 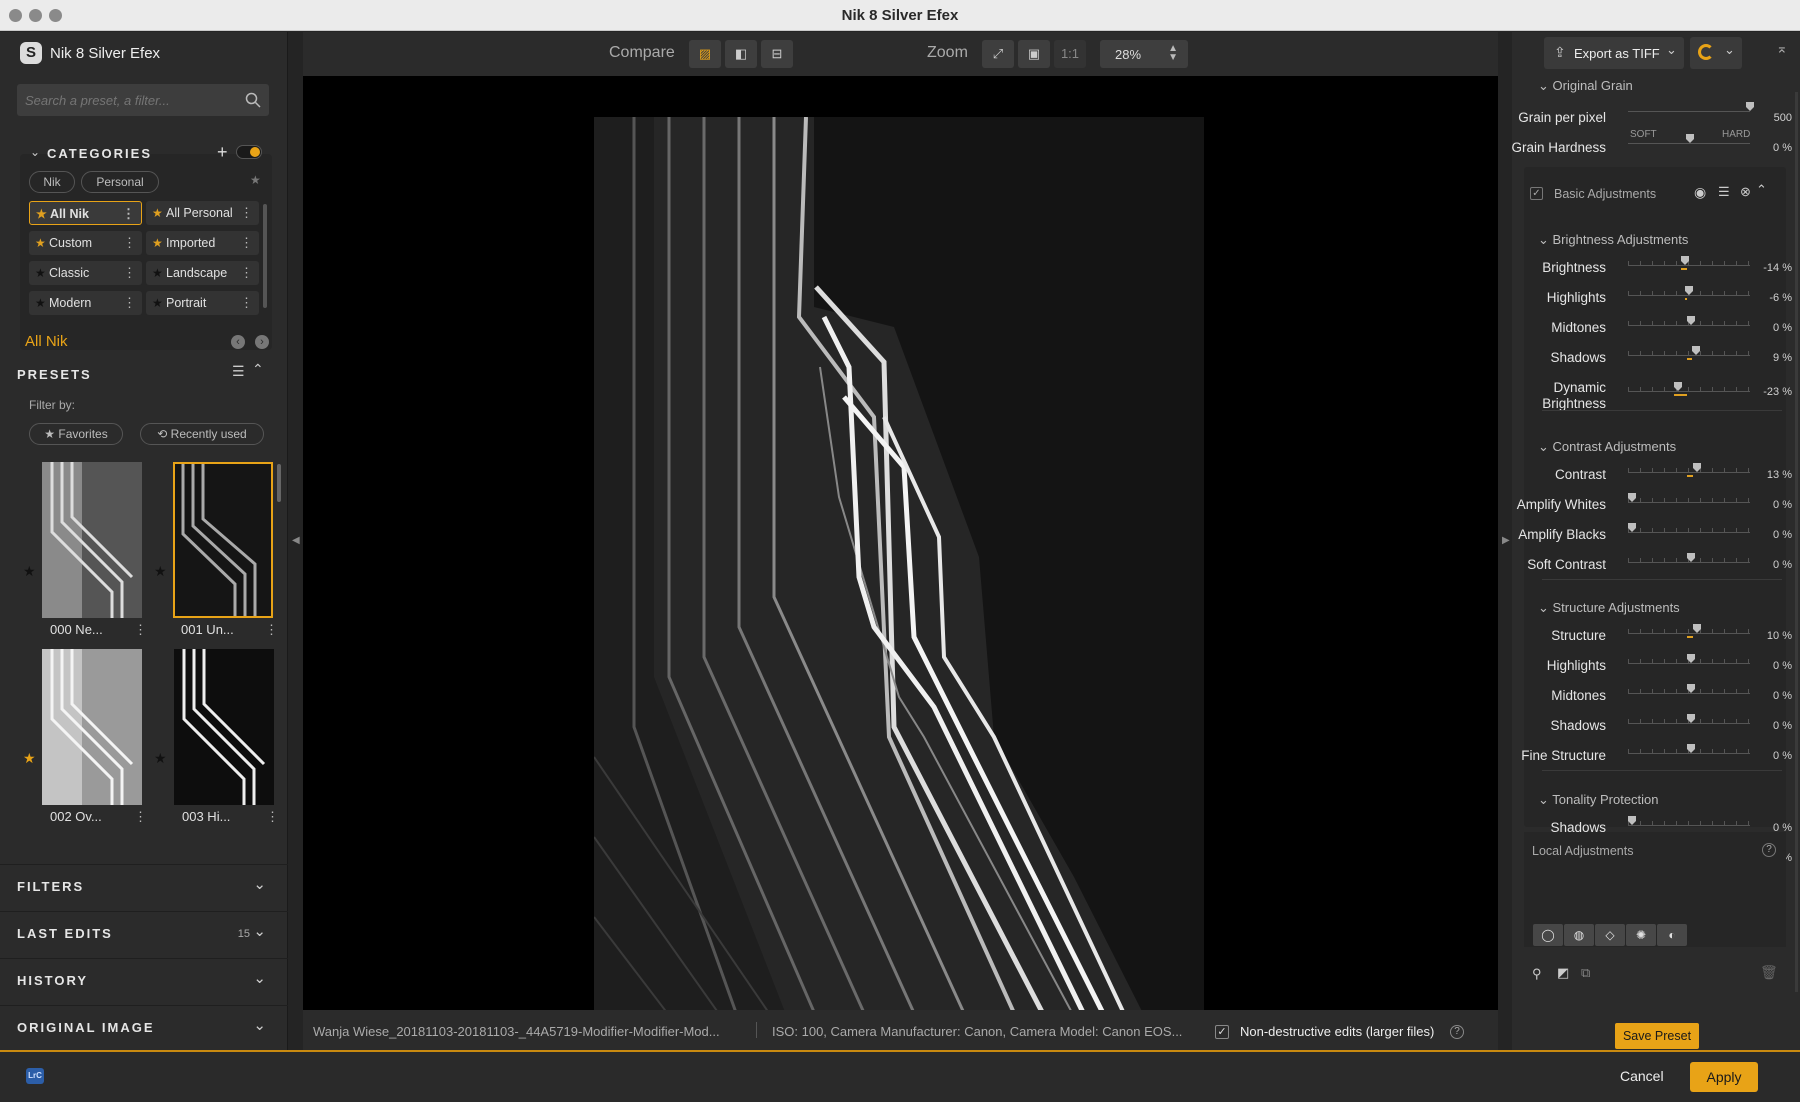 What do you see at coordinates (1724, 1077) in the screenshot?
I see `apply-button: Apply` at bounding box center [1724, 1077].